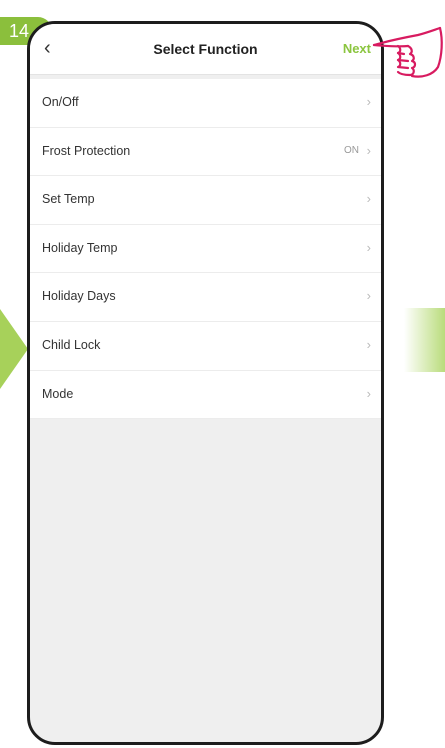 This screenshot has width=445, height=748. Describe the element at coordinates (60, 102) in the screenshot. I see `function-label: On/Off` at that location.